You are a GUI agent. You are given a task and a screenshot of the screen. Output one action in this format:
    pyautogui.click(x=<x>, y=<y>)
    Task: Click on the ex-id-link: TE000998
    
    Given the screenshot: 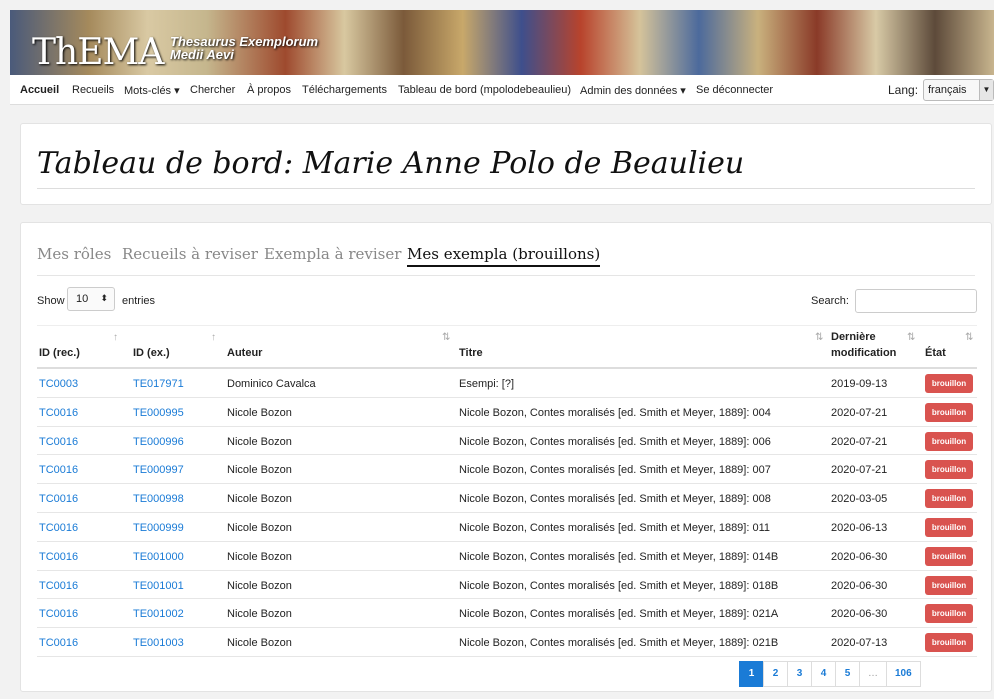 What is the action you would take?
    pyautogui.click(x=158, y=499)
    